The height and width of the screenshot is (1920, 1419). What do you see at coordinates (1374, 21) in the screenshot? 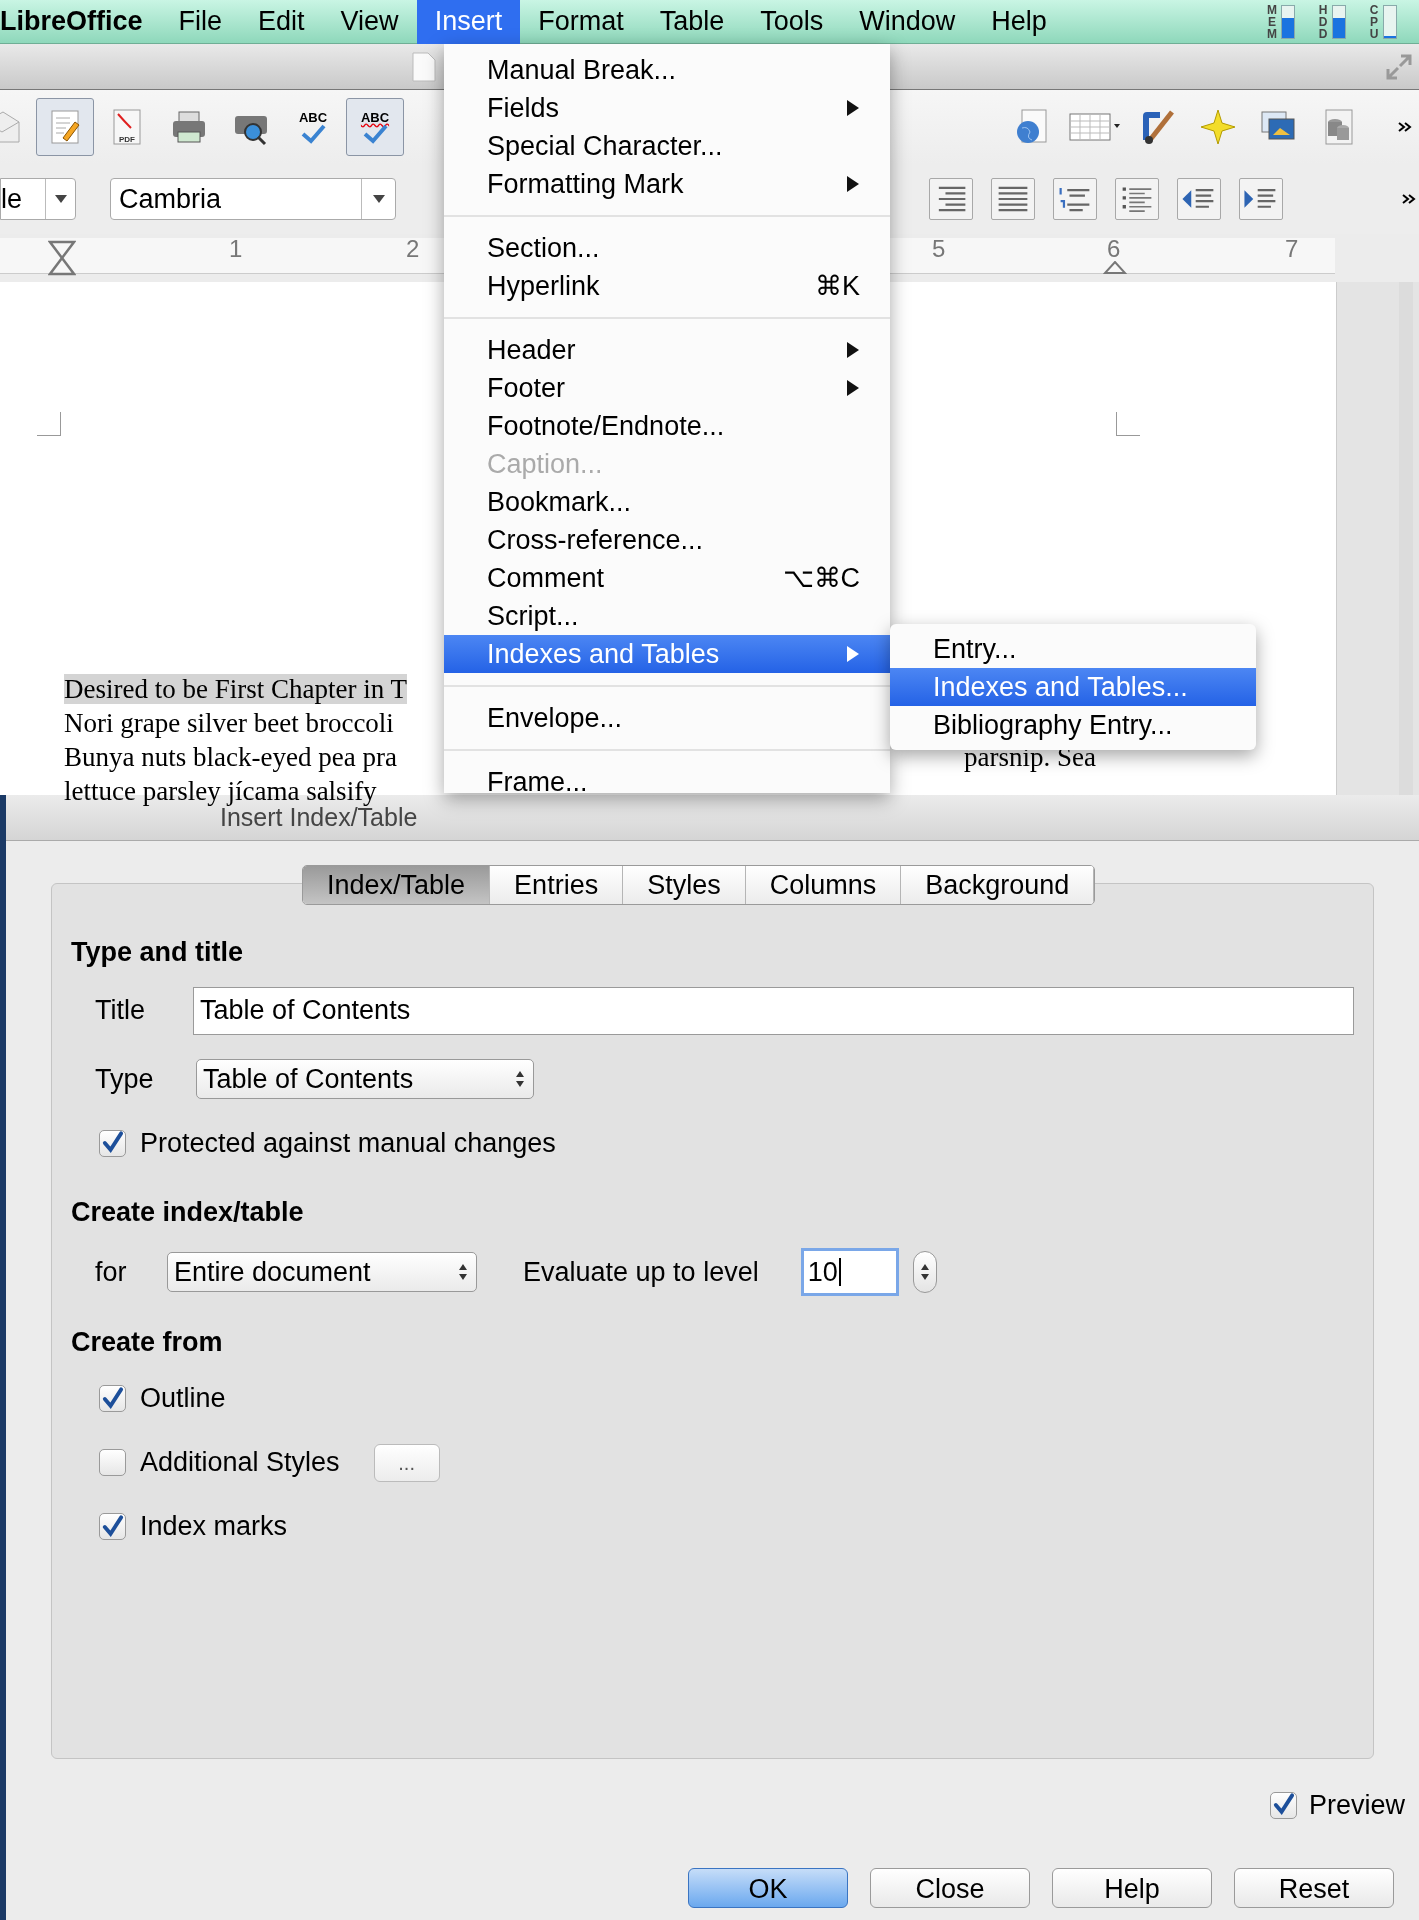
I see `monitor-label: CPU` at bounding box center [1374, 21].